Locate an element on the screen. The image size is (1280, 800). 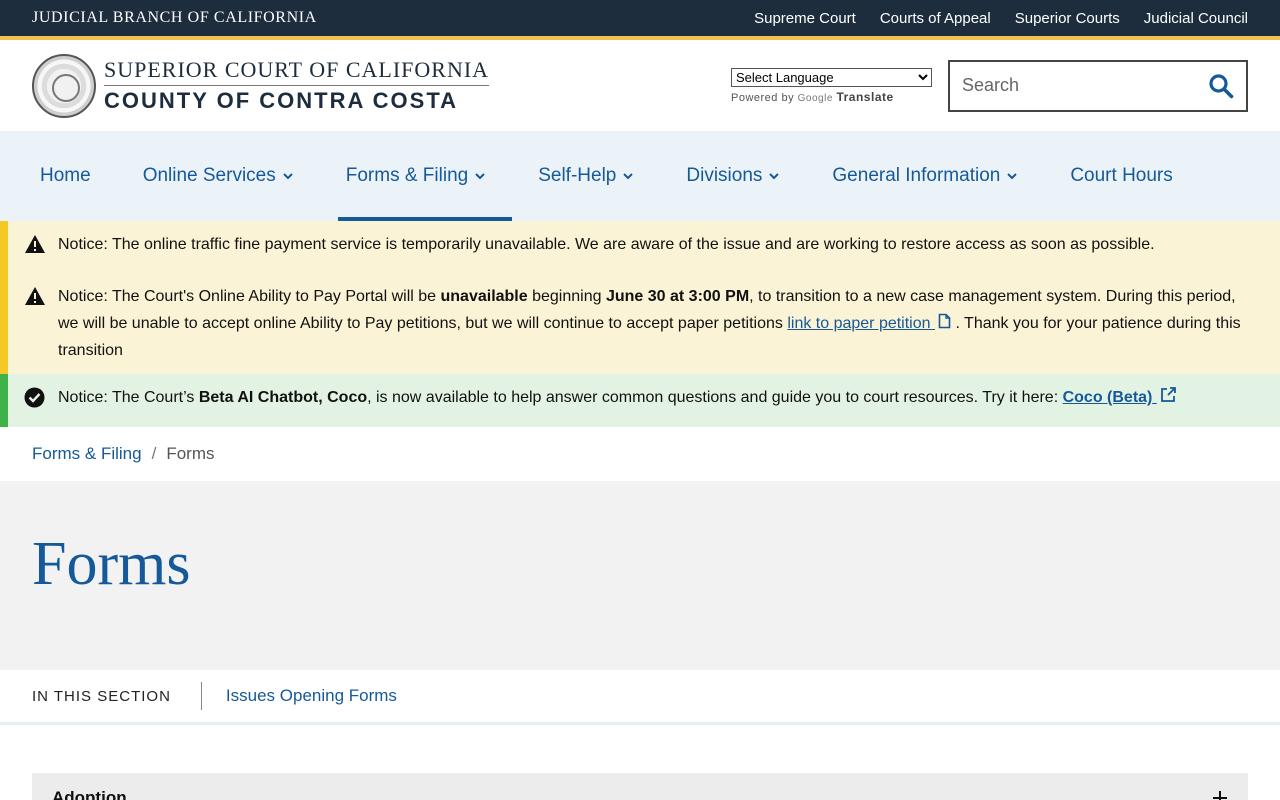
nav-item-label: Online Services is located at coordinates (209, 175).